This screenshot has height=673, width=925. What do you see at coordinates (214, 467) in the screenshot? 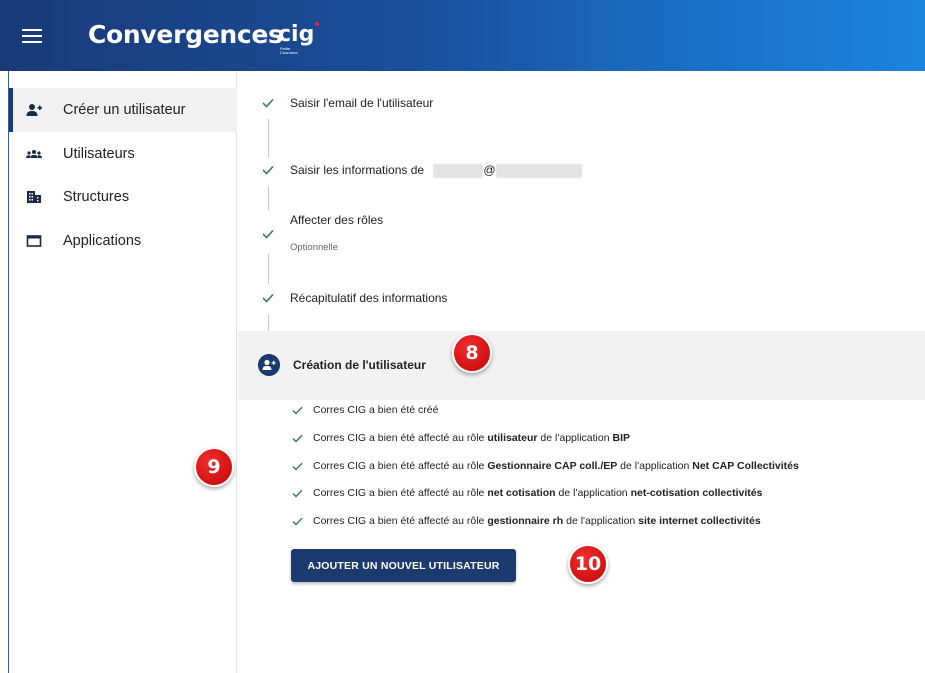
I see `annotation-badge-9: 9` at bounding box center [214, 467].